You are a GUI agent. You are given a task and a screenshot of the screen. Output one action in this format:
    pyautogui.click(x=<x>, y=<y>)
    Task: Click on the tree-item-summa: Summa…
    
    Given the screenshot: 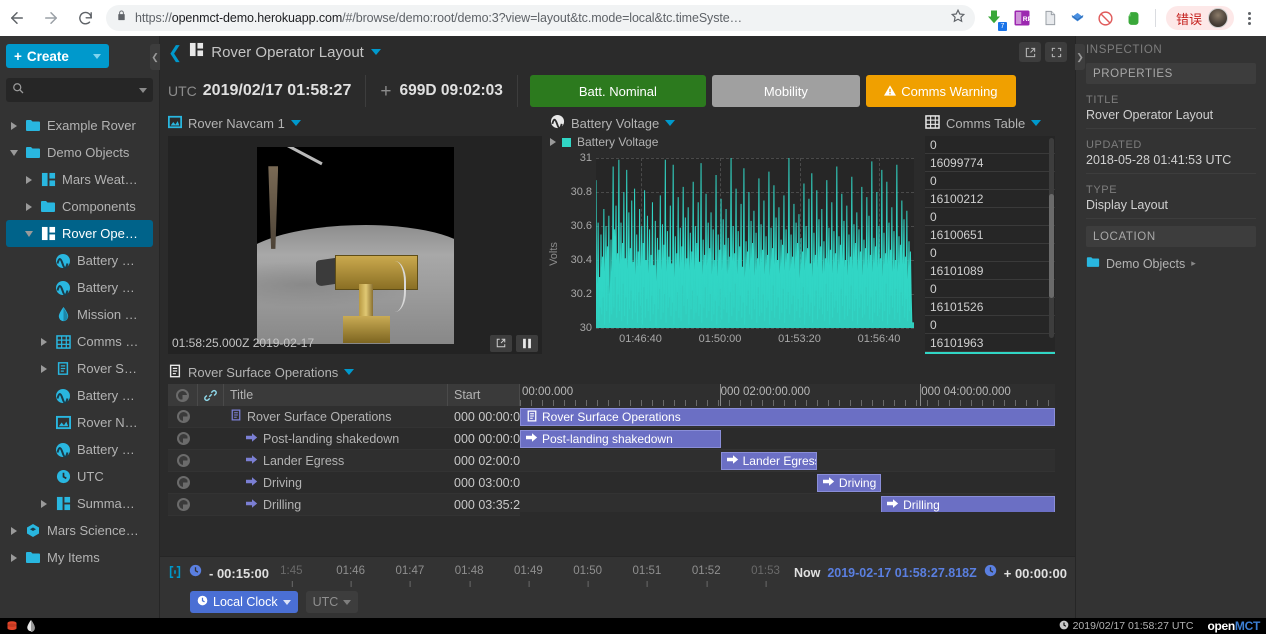 What is the action you would take?
    pyautogui.click(x=79, y=503)
    